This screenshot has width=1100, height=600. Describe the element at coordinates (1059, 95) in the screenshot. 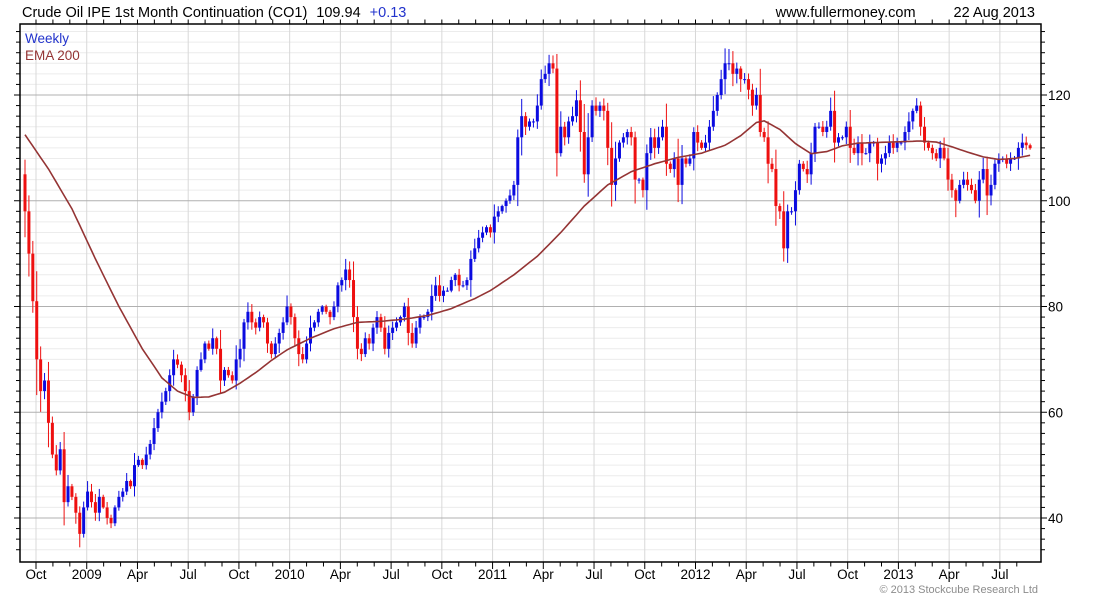

I see `y-axis-label: 120` at that location.